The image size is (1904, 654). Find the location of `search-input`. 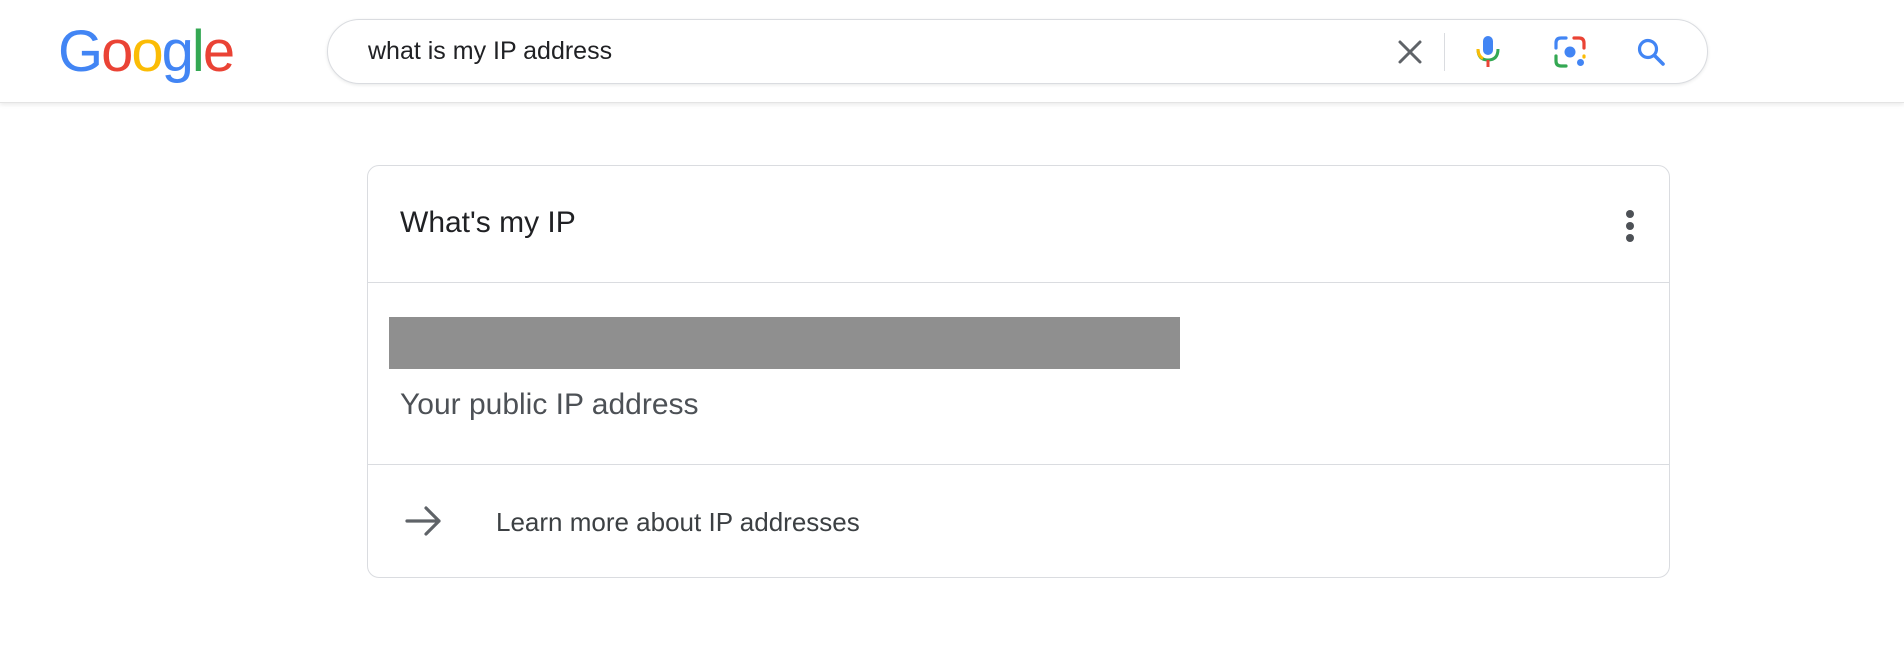

search-input is located at coordinates (848, 51).